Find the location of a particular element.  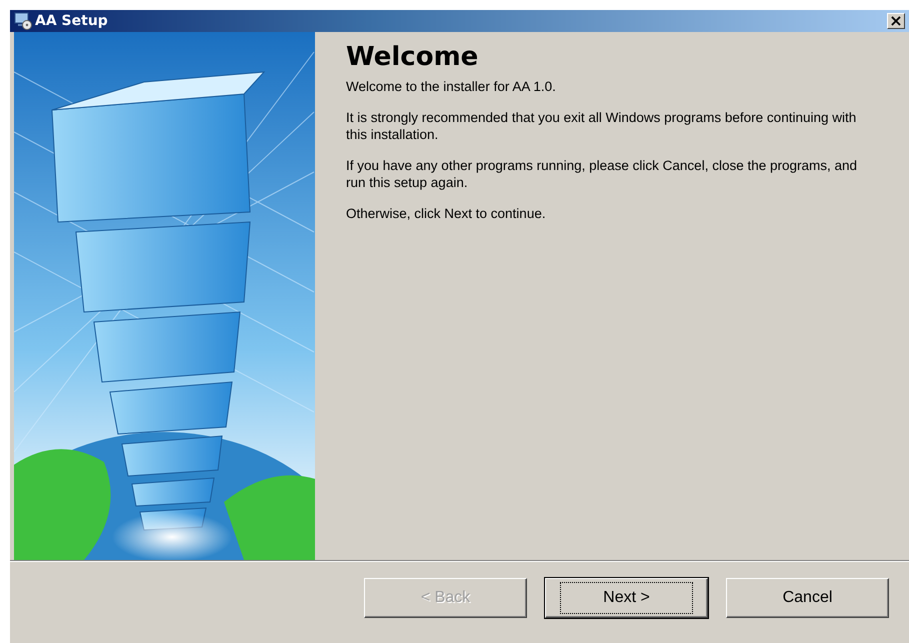

welcome-text: Otherwise, click Next to continue. is located at coordinates (446, 213).